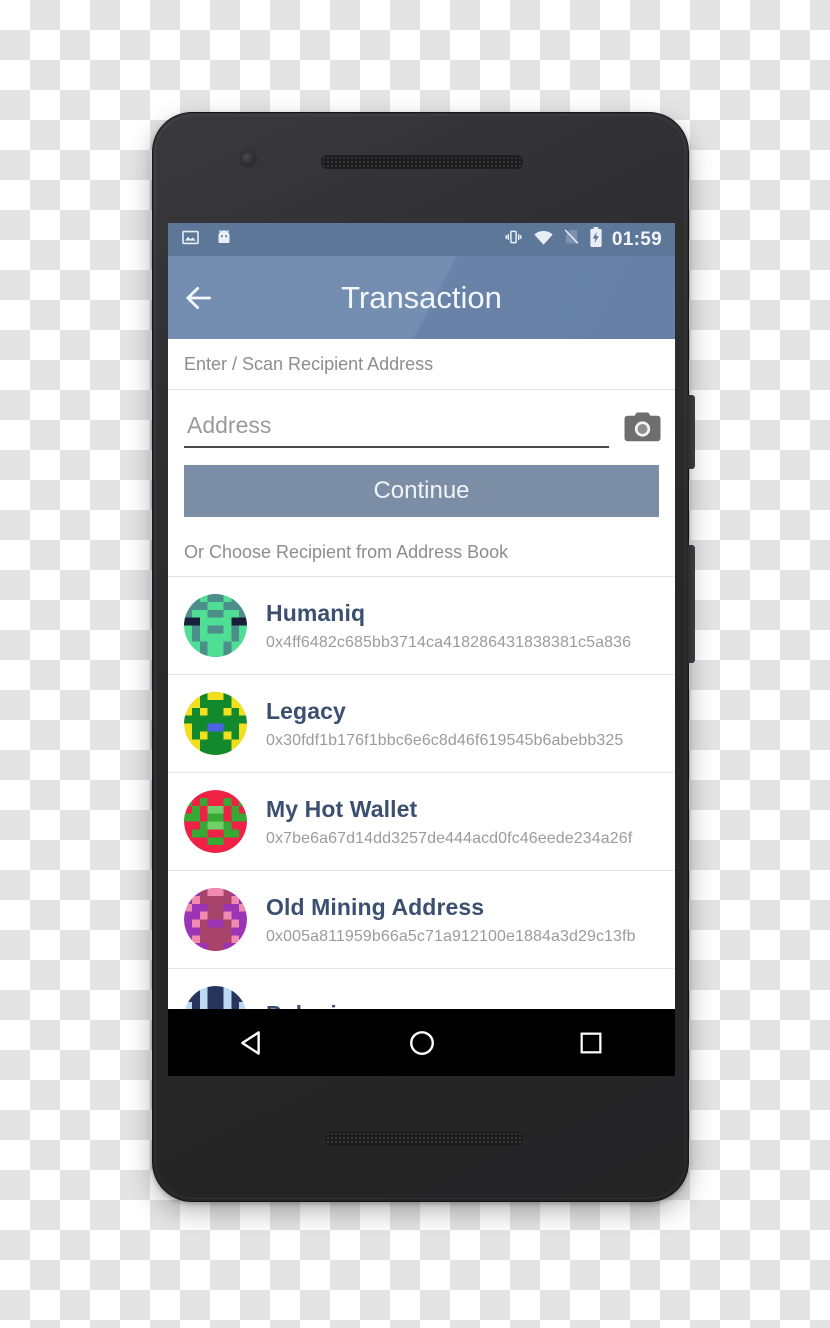 Image resolution: width=830 pixels, height=1328 pixels. I want to click on contact-name: Legacy, so click(306, 711).